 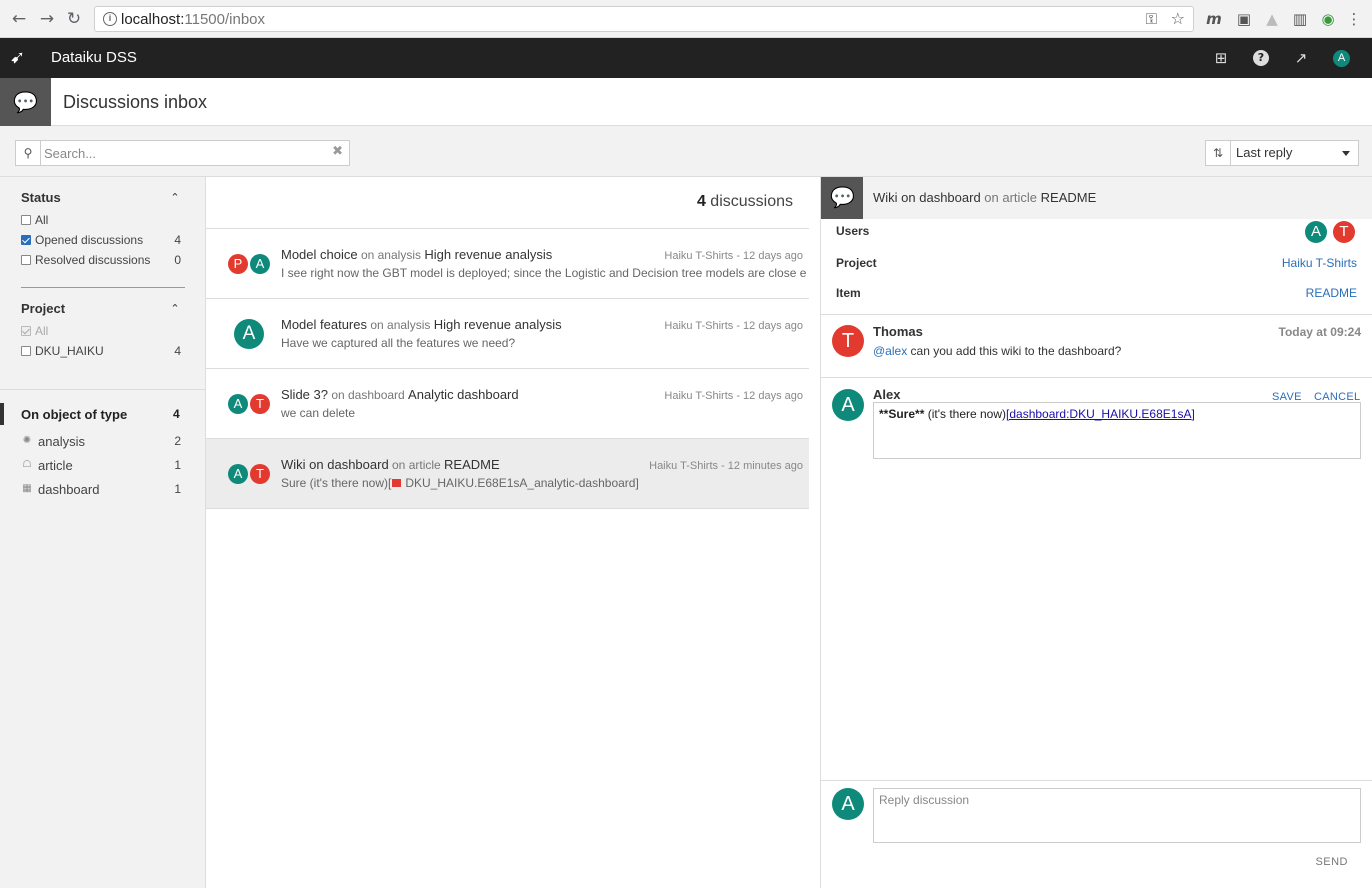 I want to click on count-number: 4, so click(x=701, y=201).